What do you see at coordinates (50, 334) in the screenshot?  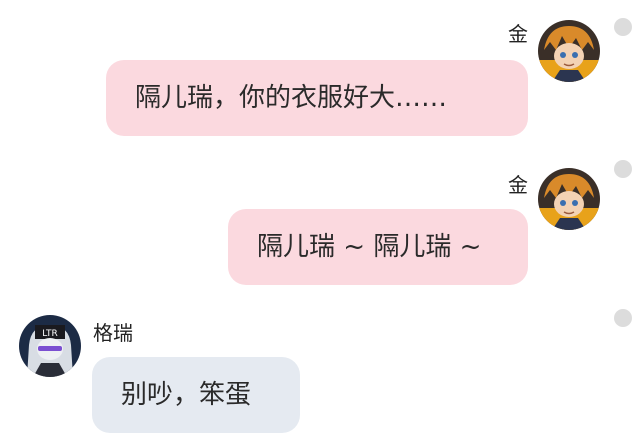 I see `svg-text: LTR` at bounding box center [50, 334].